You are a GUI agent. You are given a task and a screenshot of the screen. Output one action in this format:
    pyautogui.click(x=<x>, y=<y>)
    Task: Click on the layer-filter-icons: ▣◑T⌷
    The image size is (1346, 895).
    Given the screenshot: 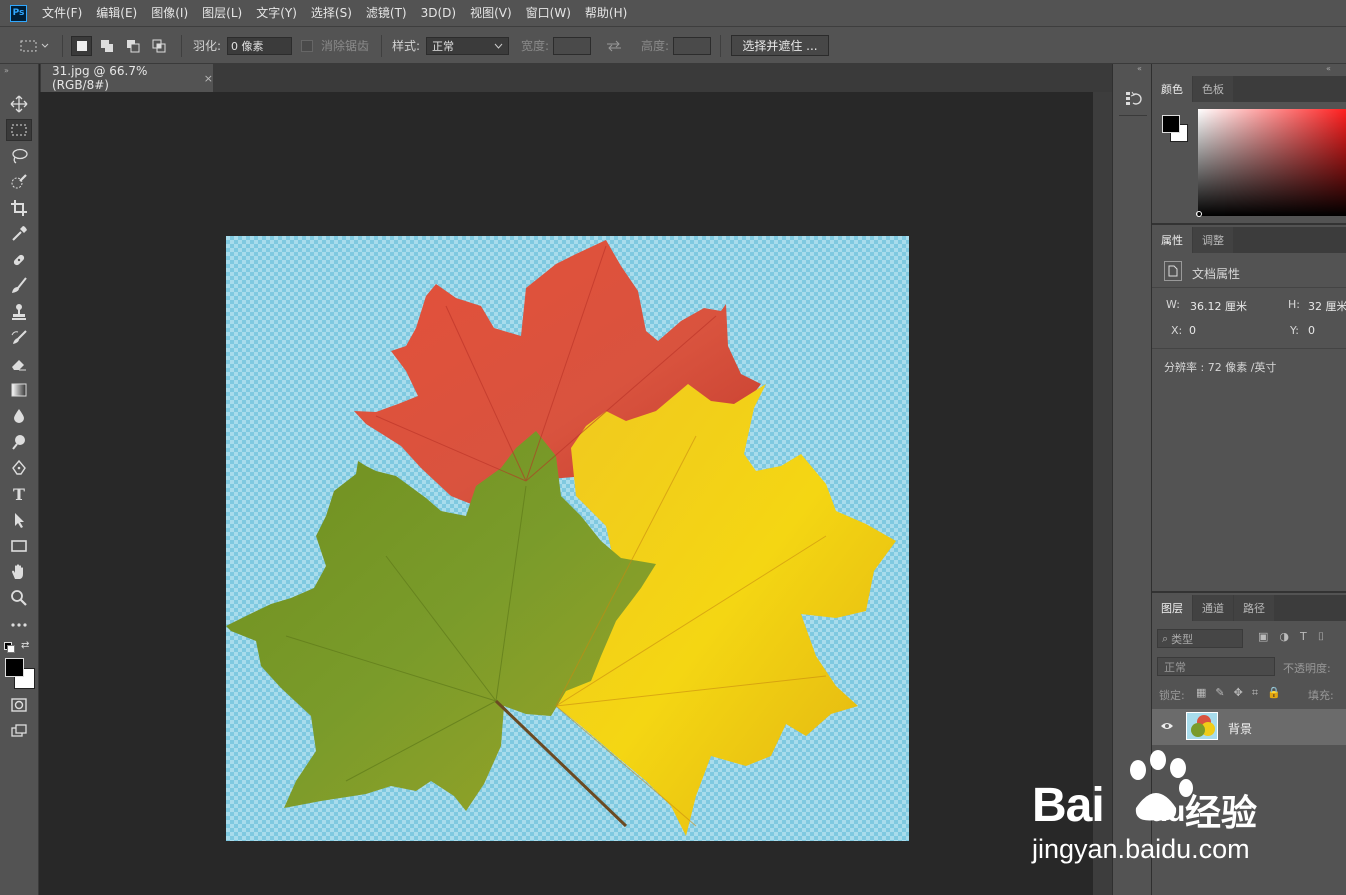 What is the action you would take?
    pyautogui.click(x=1296, y=637)
    